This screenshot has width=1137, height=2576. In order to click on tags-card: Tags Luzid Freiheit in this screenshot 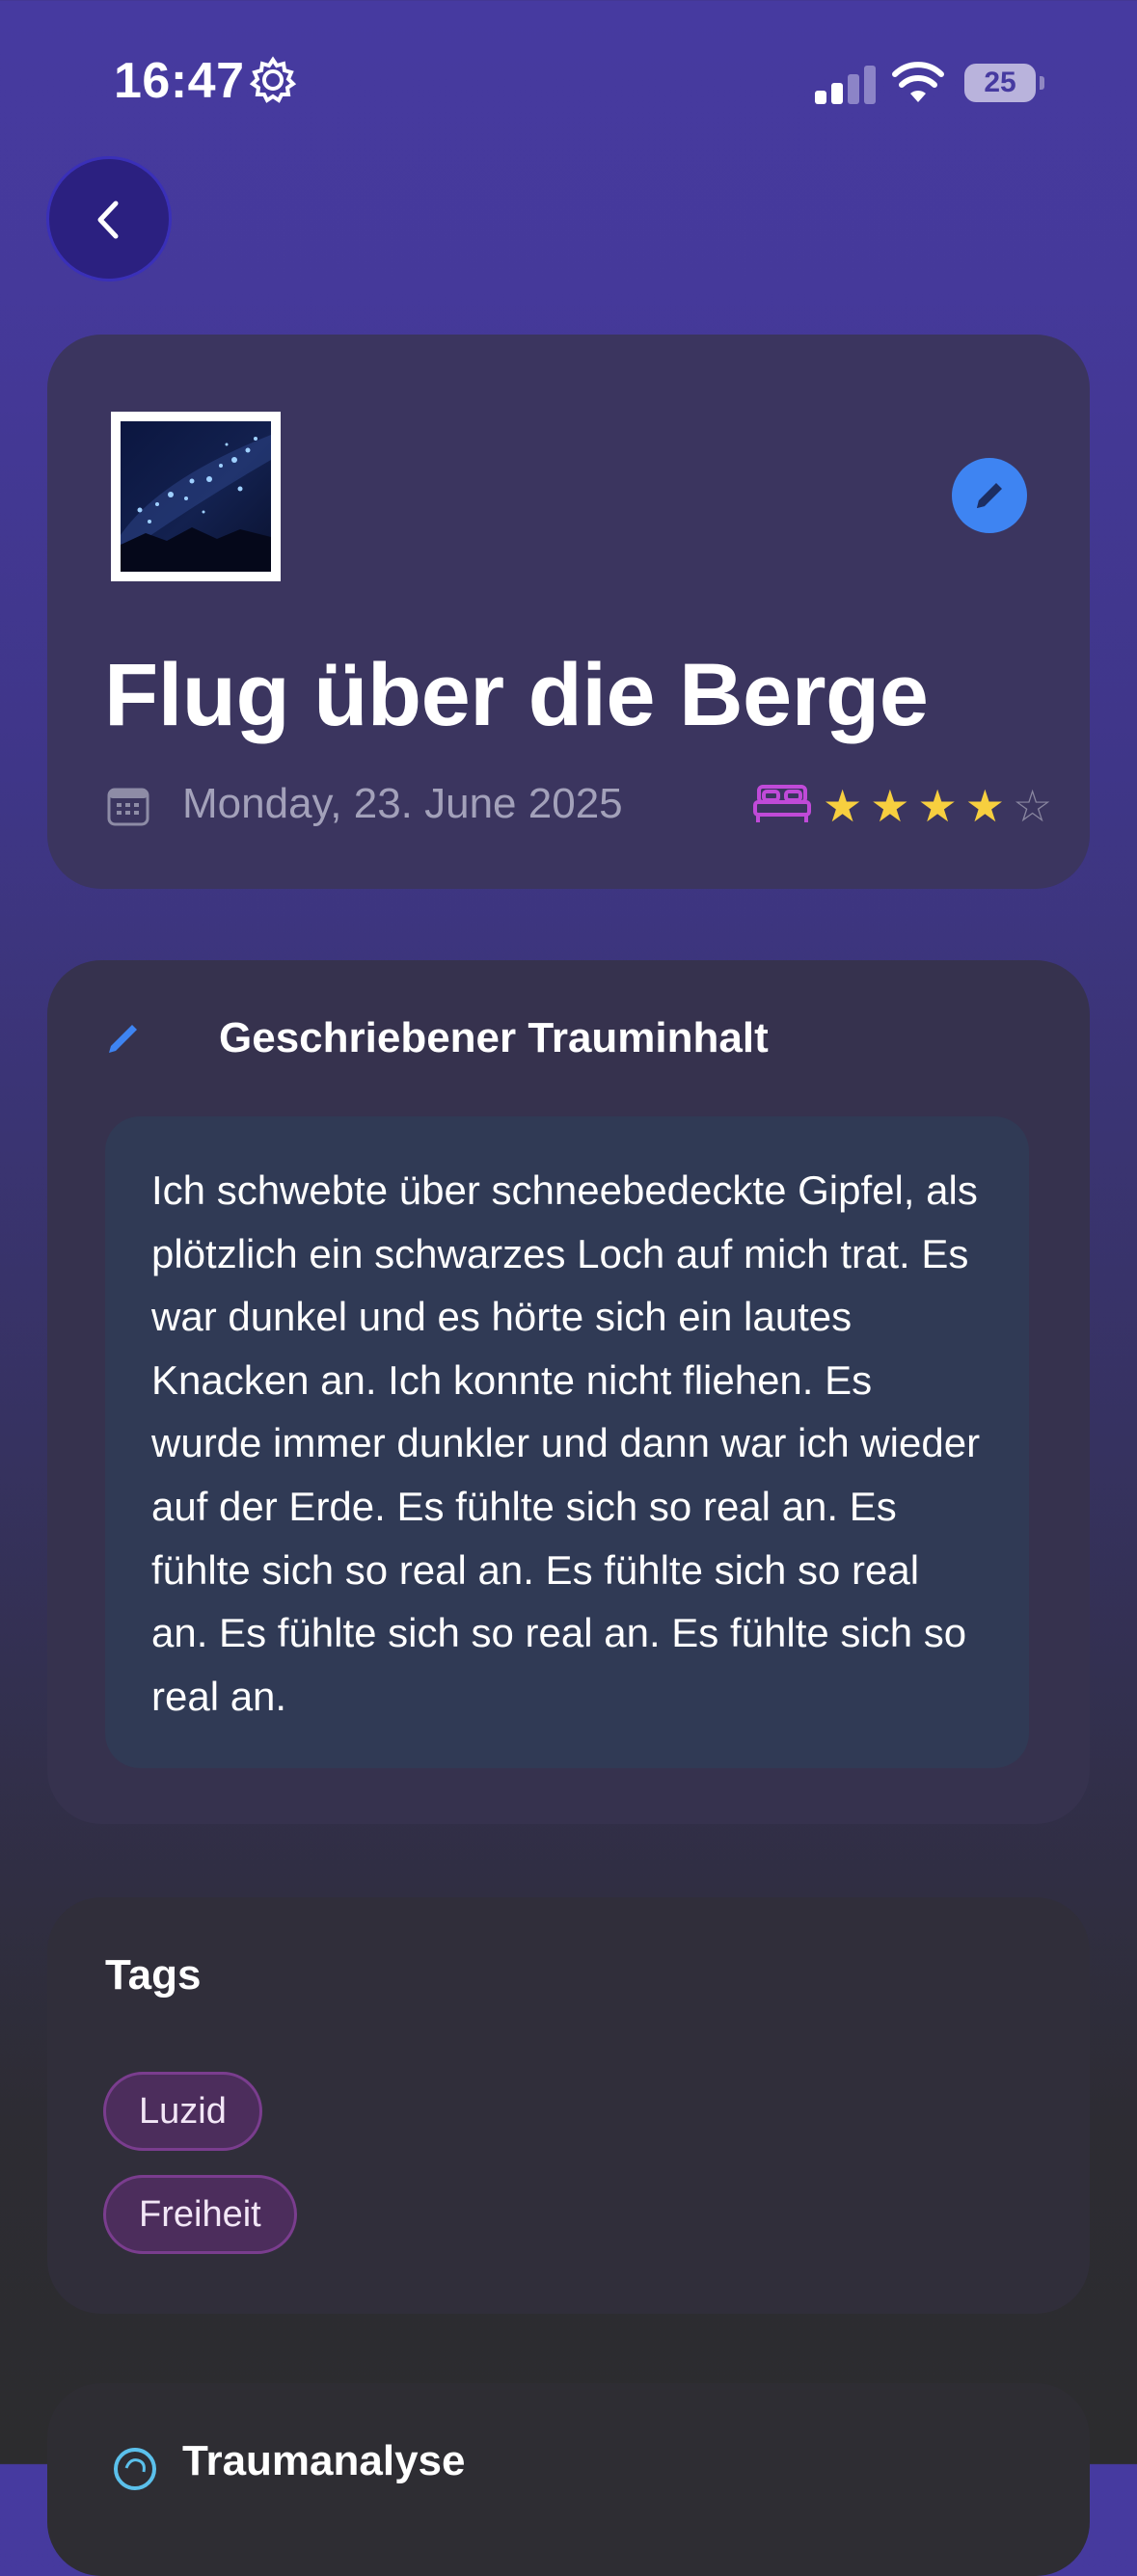, I will do `click(568, 2106)`.